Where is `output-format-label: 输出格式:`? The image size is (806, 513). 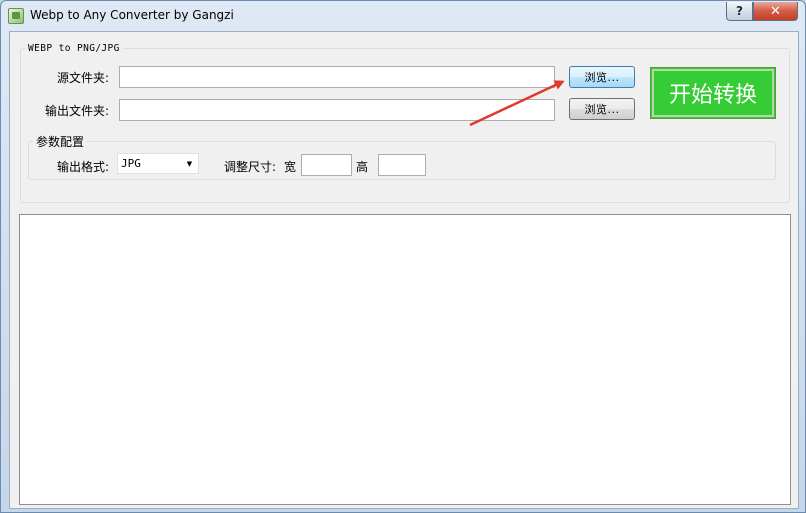 output-format-label: 输出格式: is located at coordinates (83, 167).